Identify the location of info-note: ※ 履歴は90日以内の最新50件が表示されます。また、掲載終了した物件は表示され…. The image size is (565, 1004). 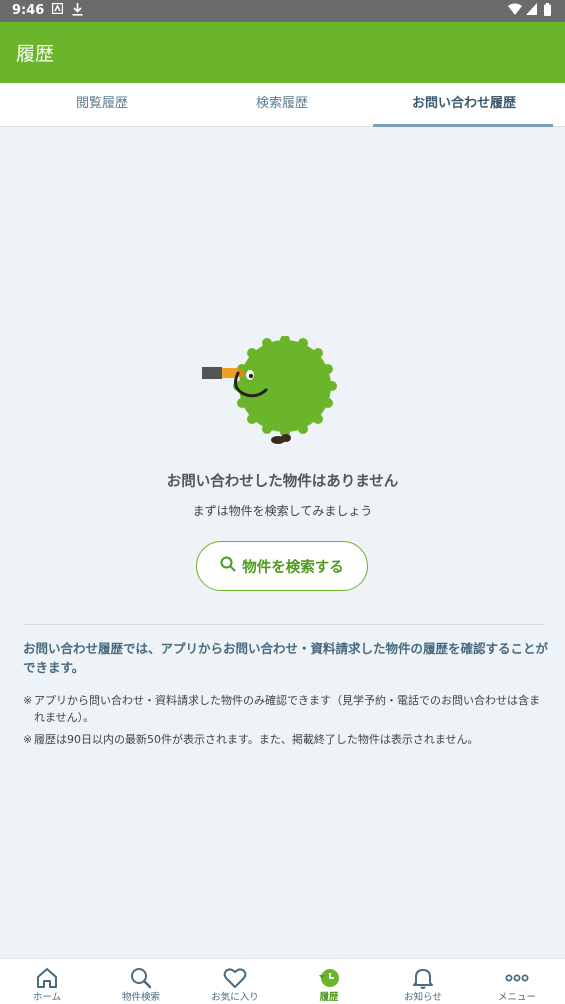
(285, 739).